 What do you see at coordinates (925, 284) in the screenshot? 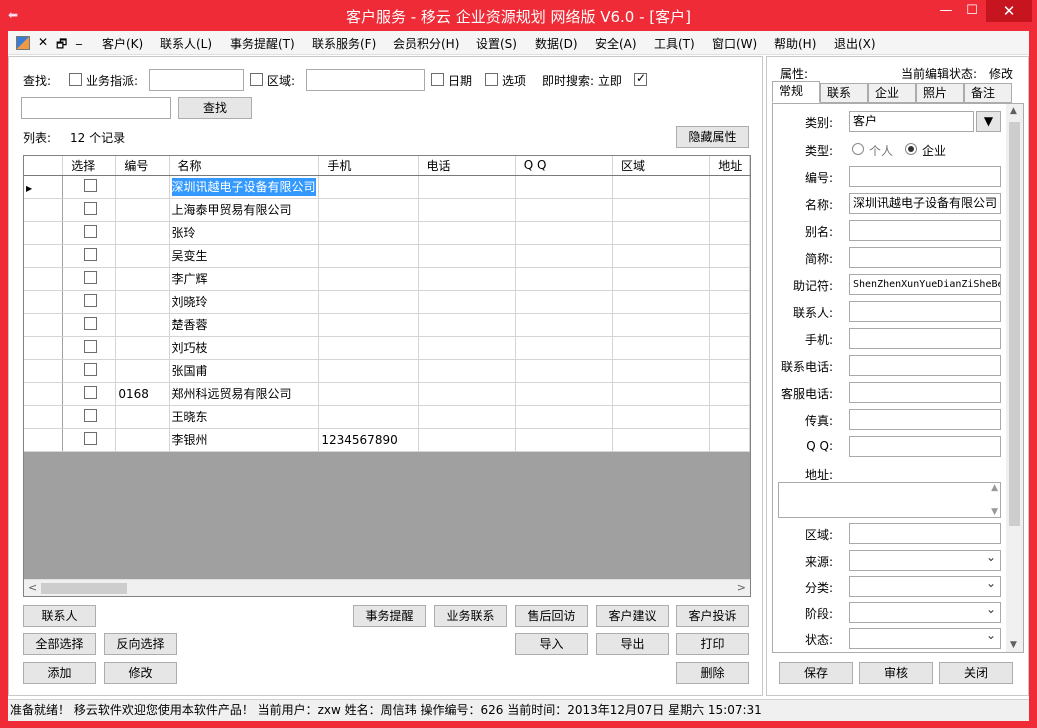
I see `mnemonic-input: ShenZhenXunYueDianZiSheBe` at bounding box center [925, 284].